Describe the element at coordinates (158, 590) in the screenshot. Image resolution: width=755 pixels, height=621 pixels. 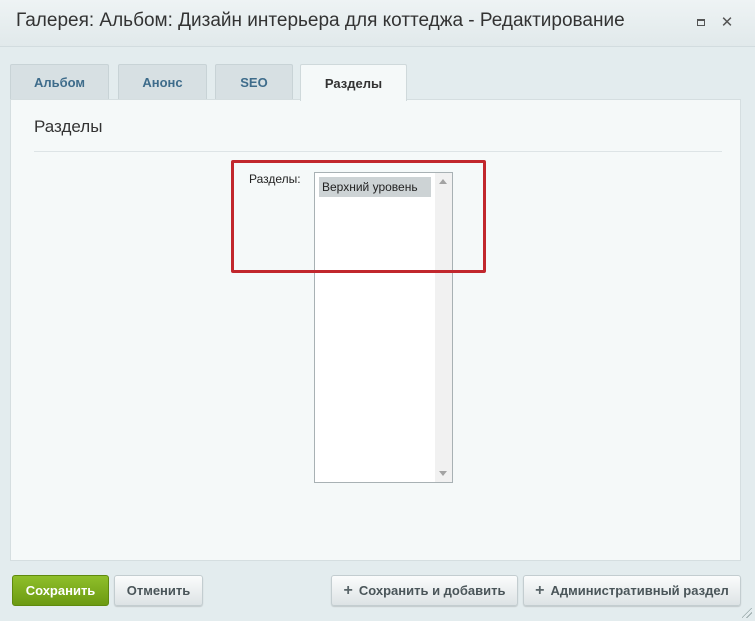
I see `cancel-button: Отменить` at that location.